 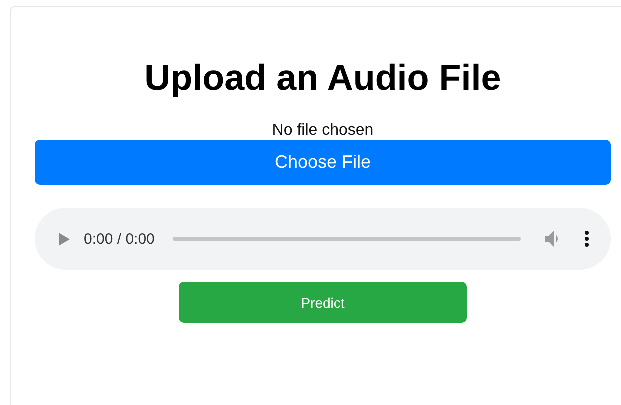 I want to click on predict-button: Predict, so click(x=323, y=302).